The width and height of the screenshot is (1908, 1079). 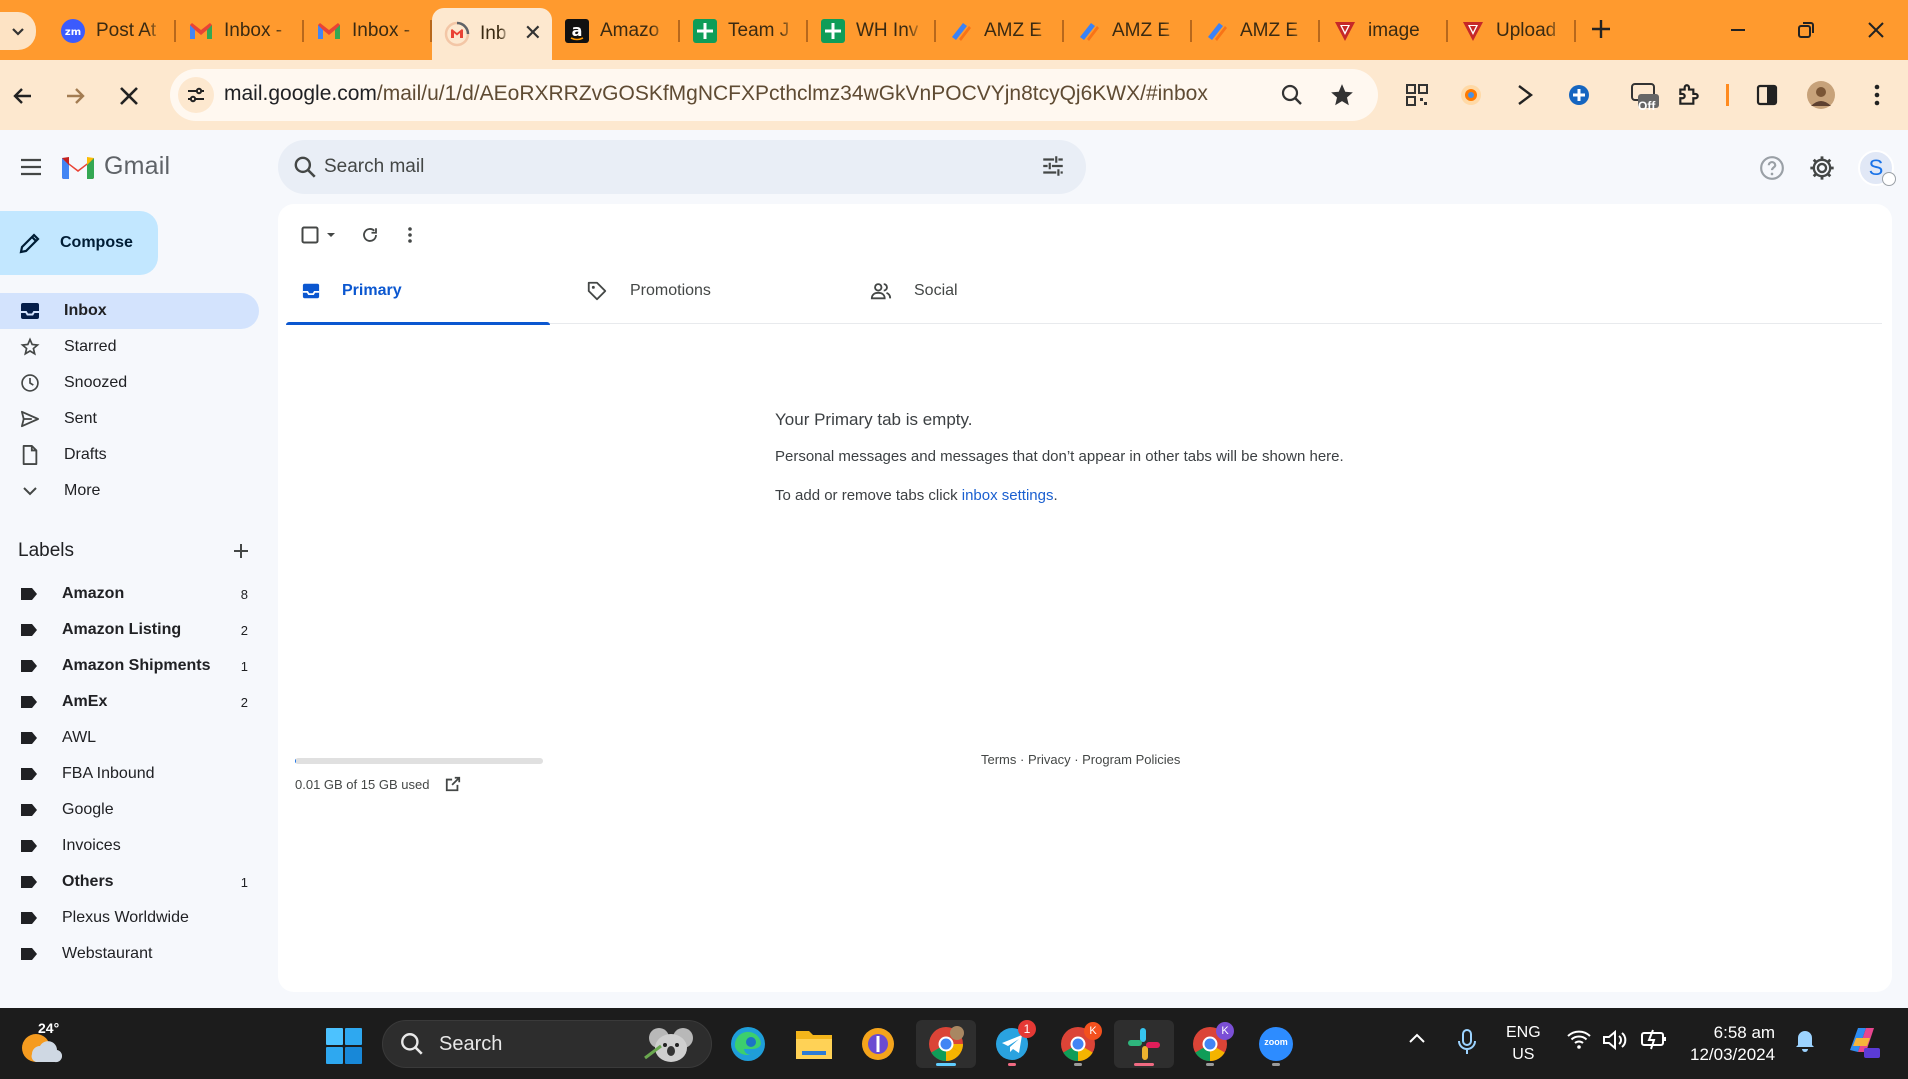 What do you see at coordinates (18, 31) in the screenshot?
I see `tab-search-button` at bounding box center [18, 31].